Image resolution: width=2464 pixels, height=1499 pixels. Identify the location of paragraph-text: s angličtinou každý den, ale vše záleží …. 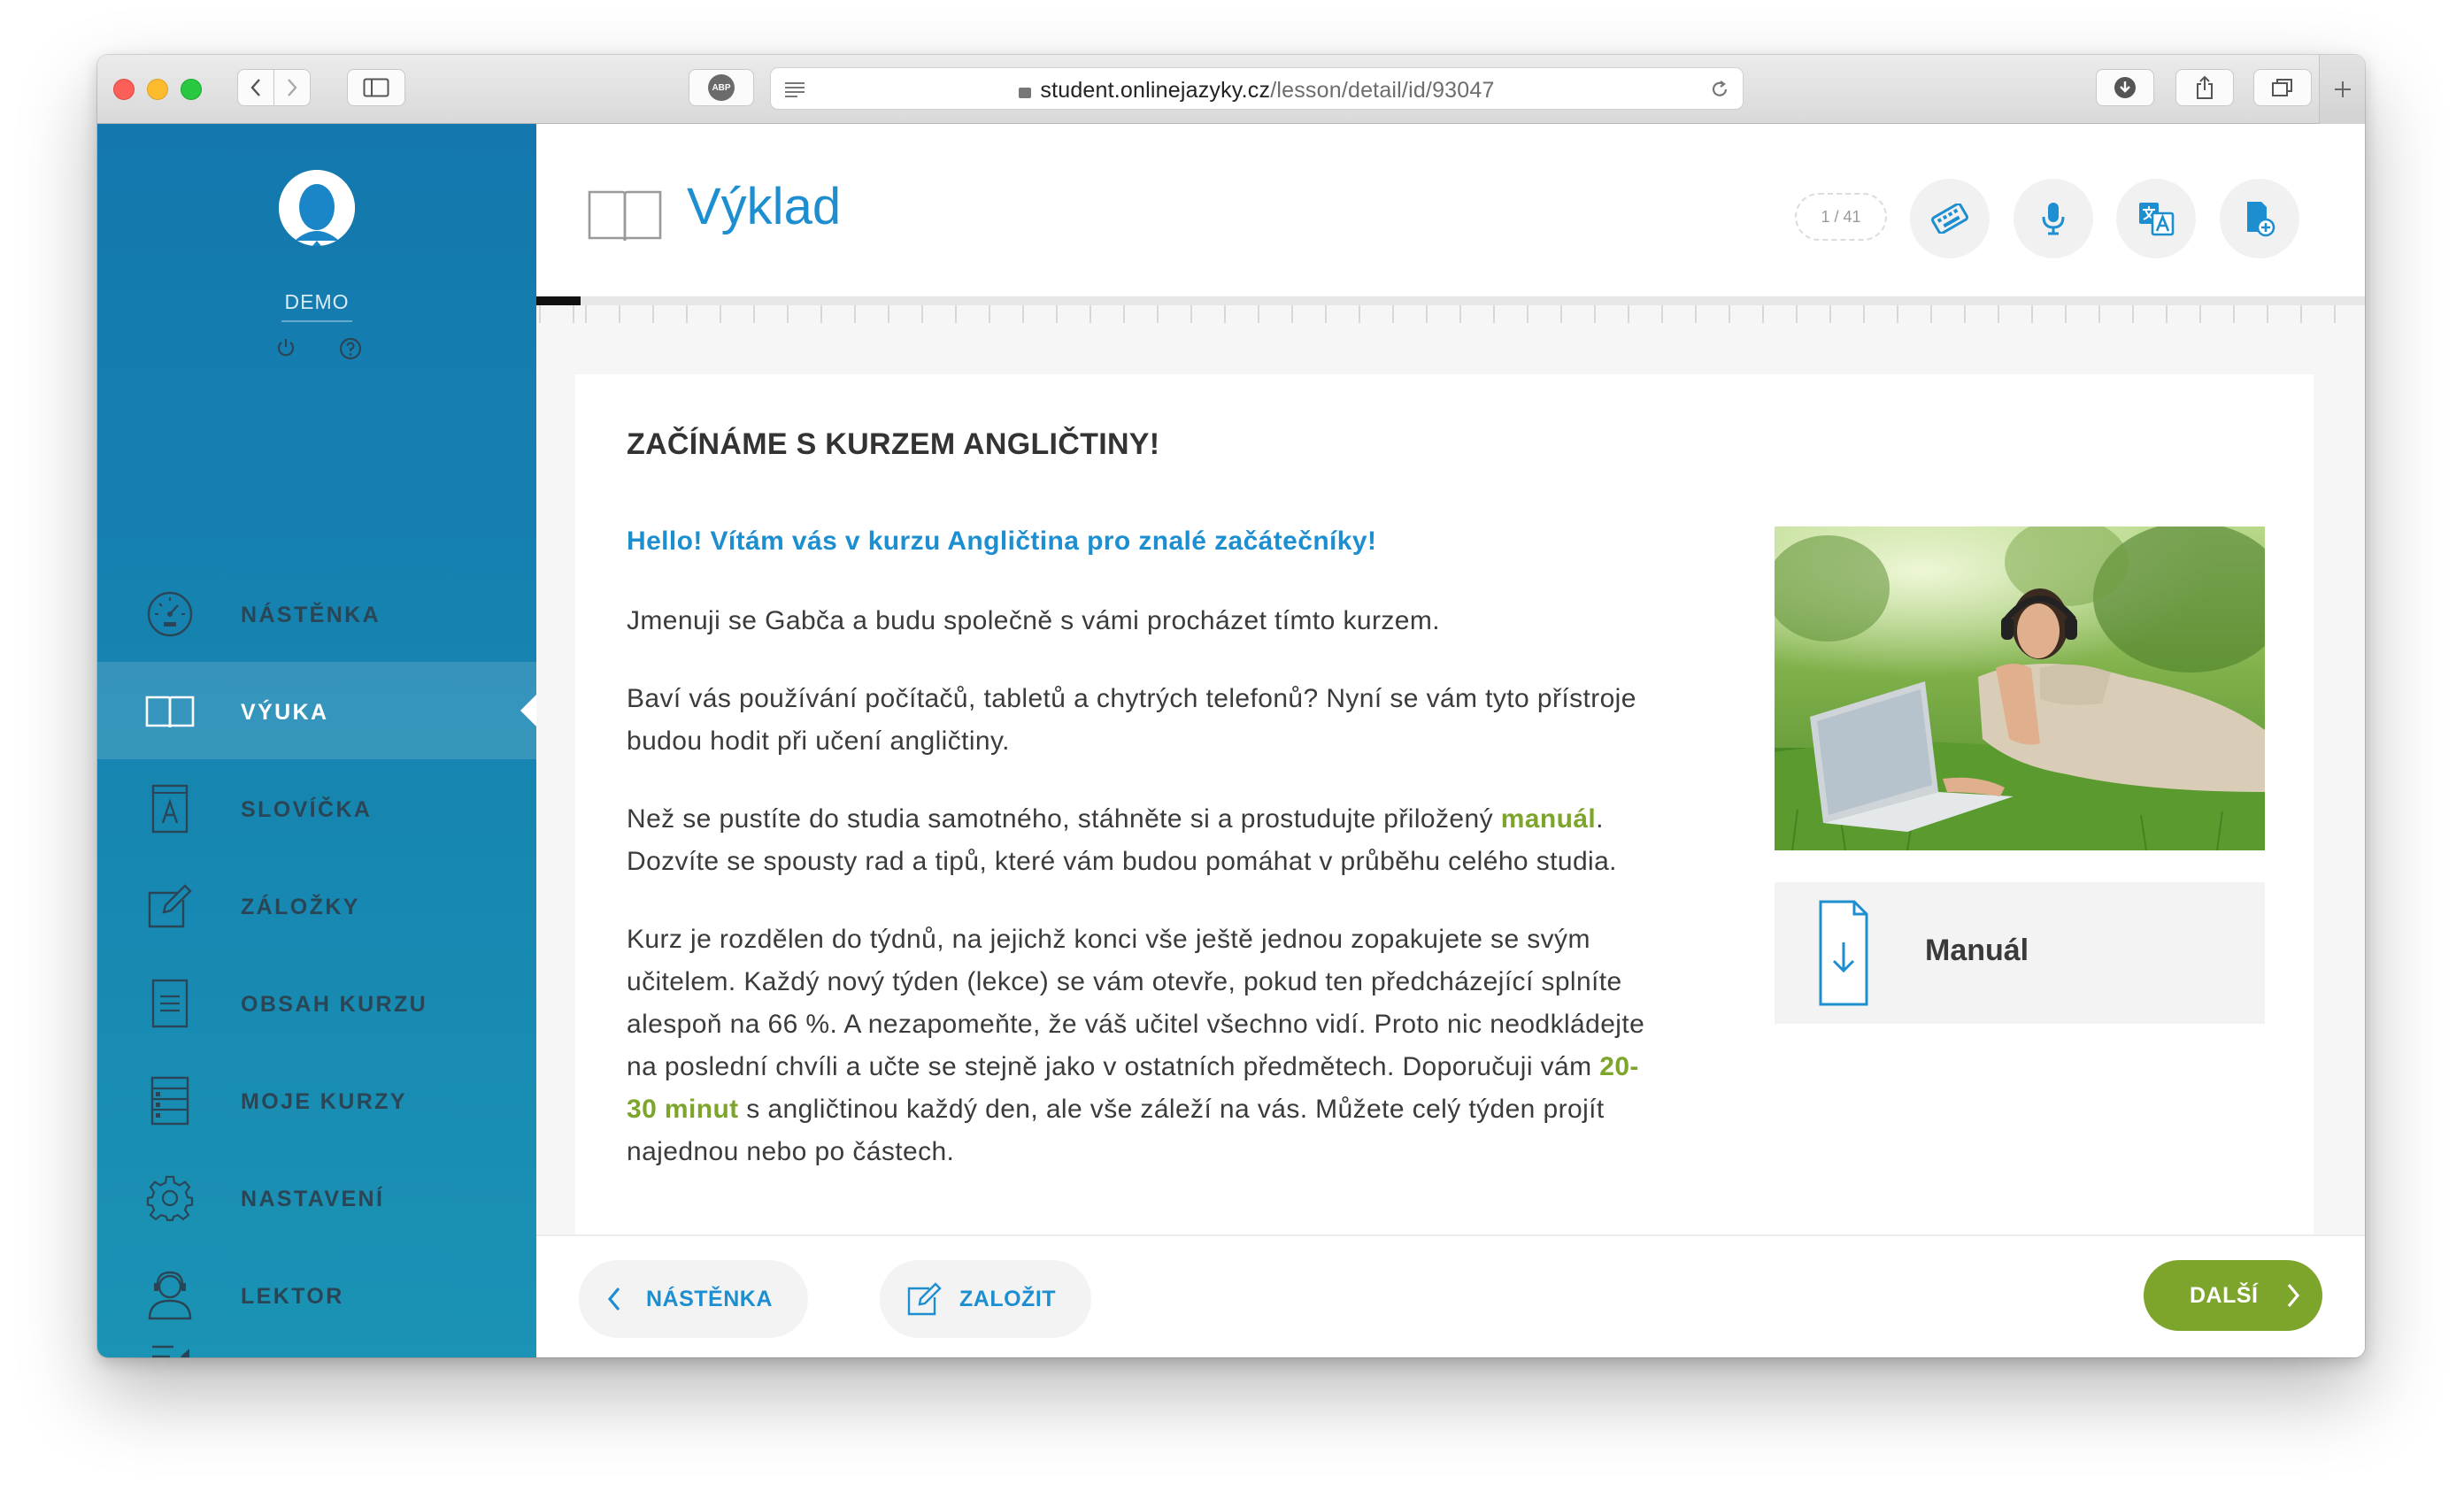
(1116, 1130).